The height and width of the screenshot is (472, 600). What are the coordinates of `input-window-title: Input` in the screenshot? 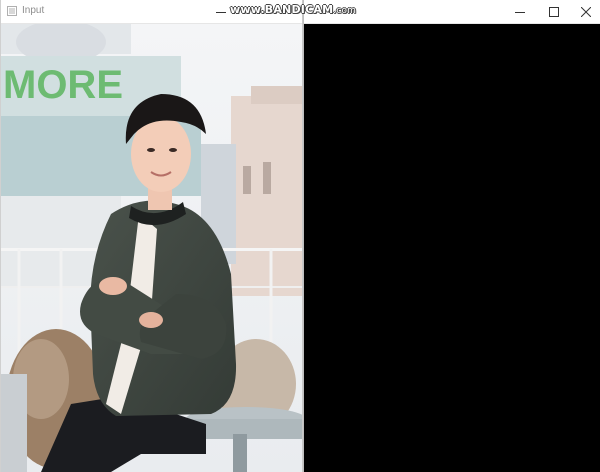 It's located at (33, 10).